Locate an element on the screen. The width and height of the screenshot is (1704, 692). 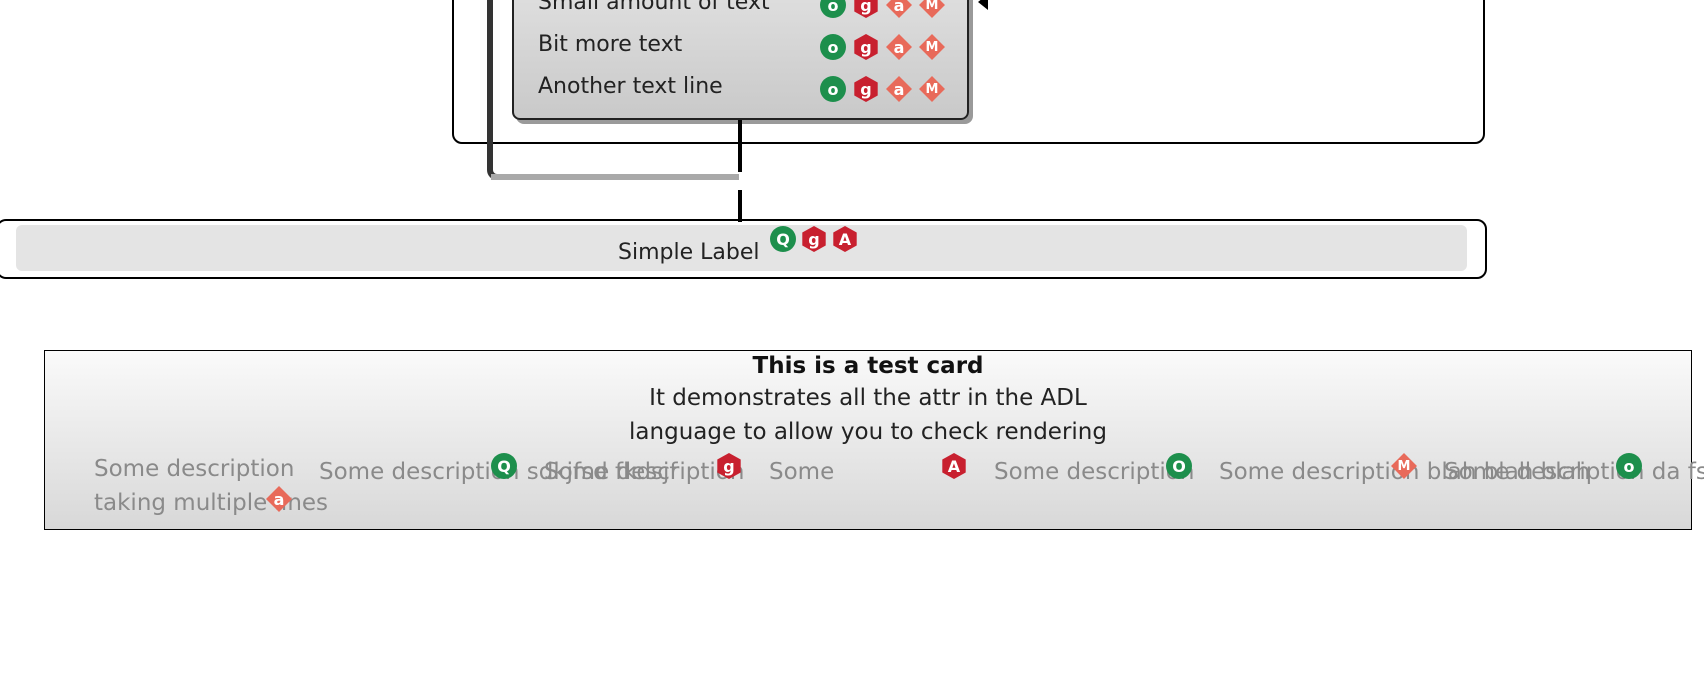
description-3: Some description is located at coordinates (644, 472).